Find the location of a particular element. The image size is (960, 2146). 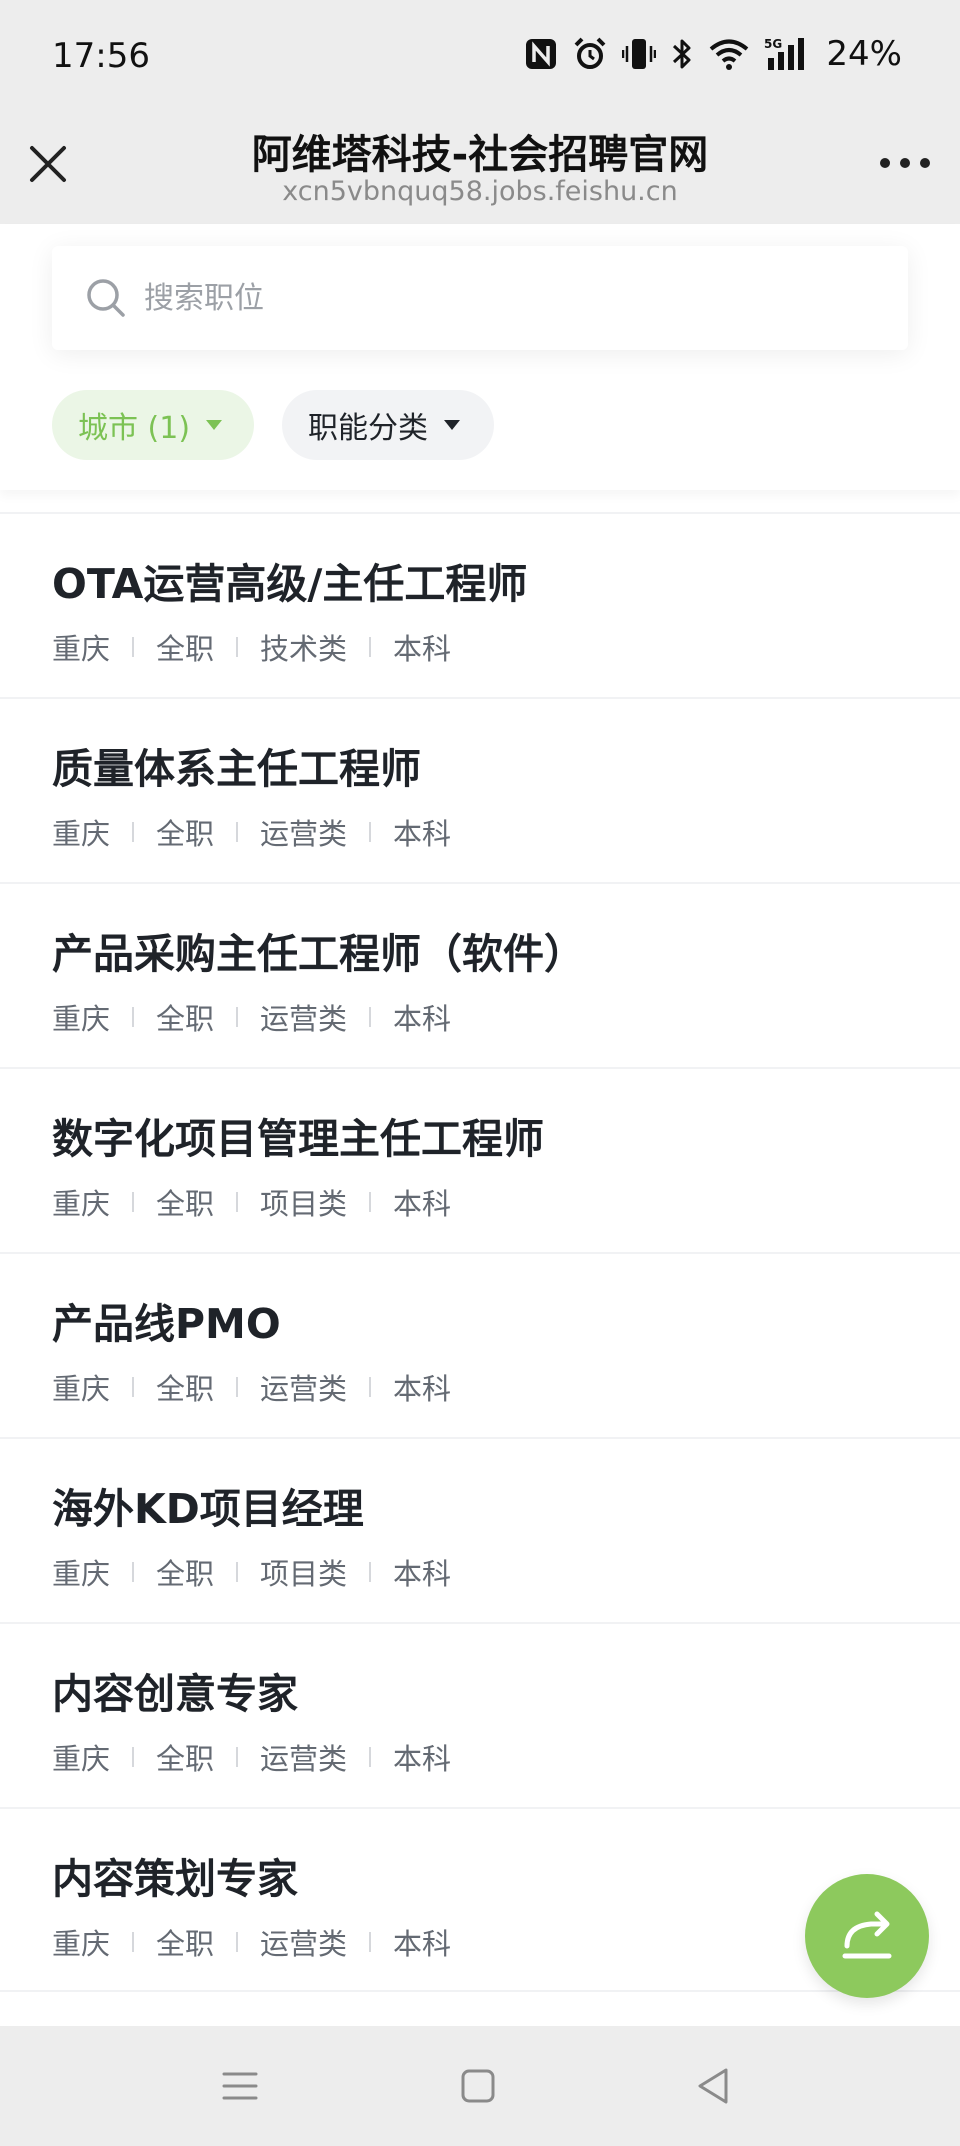

nfc-icon is located at coordinates (541, 54).